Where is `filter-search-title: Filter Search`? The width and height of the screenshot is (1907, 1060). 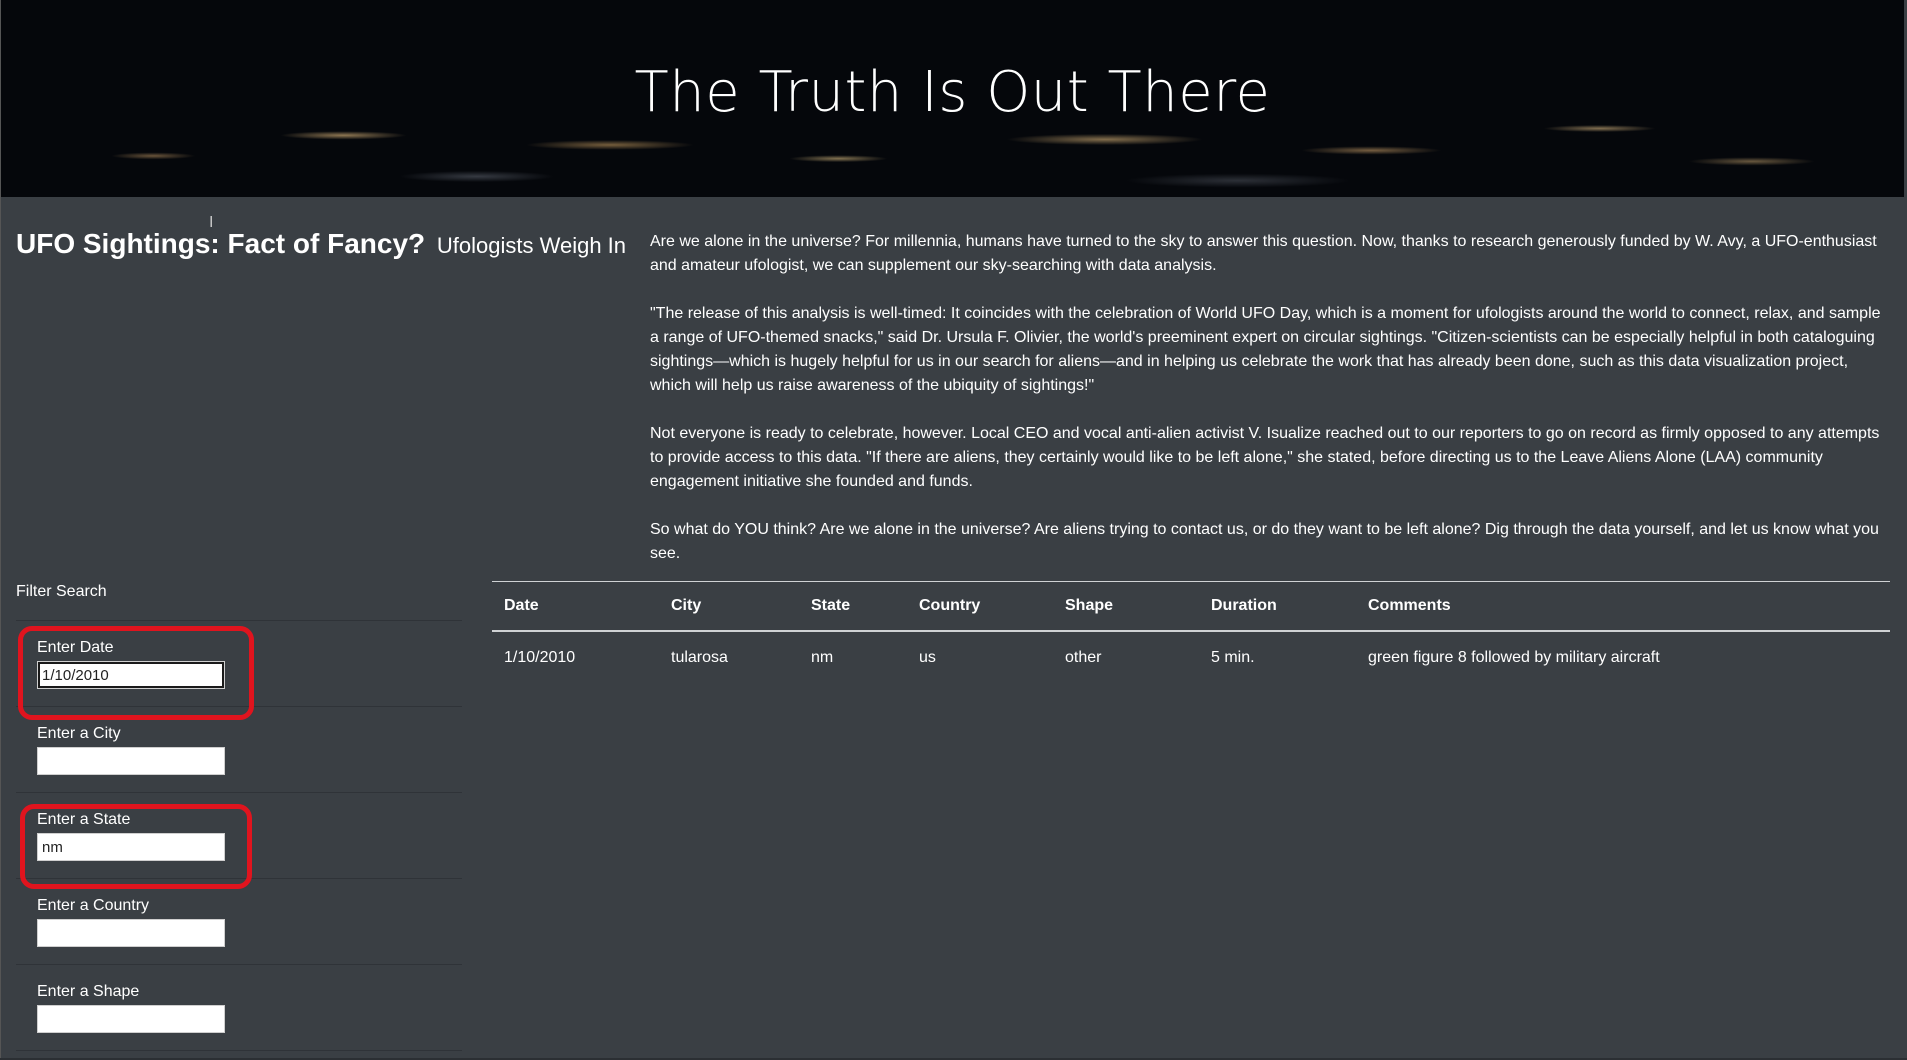 filter-search-title: Filter Search is located at coordinates (61, 591).